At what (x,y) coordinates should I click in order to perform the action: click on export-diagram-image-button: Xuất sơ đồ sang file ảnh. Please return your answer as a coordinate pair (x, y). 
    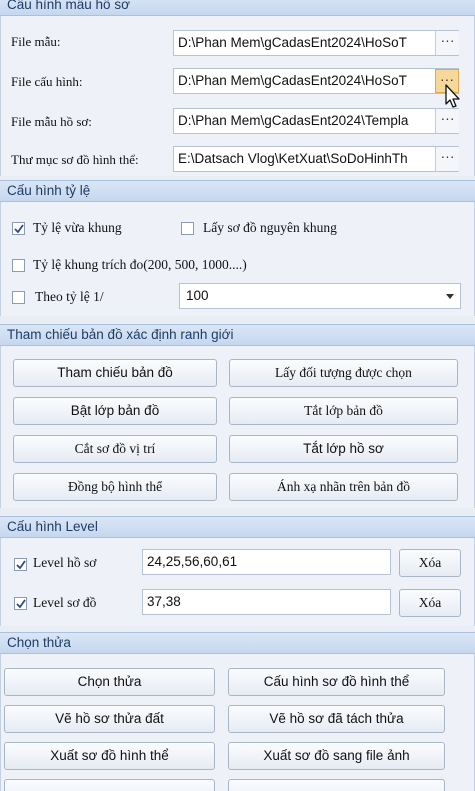
    Looking at the image, I should click on (336, 756).